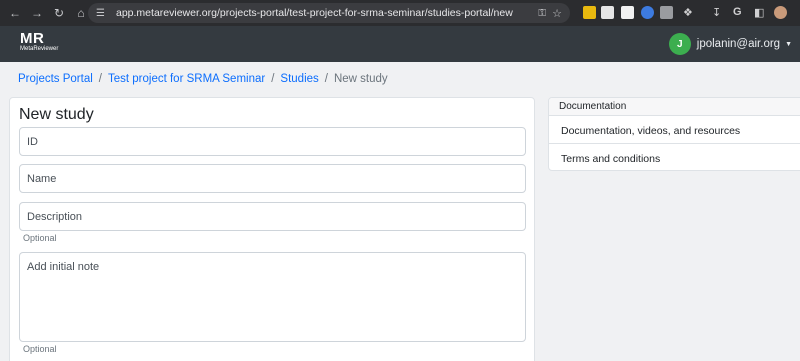  What do you see at coordinates (272, 216) in the screenshot?
I see `description-input` at bounding box center [272, 216].